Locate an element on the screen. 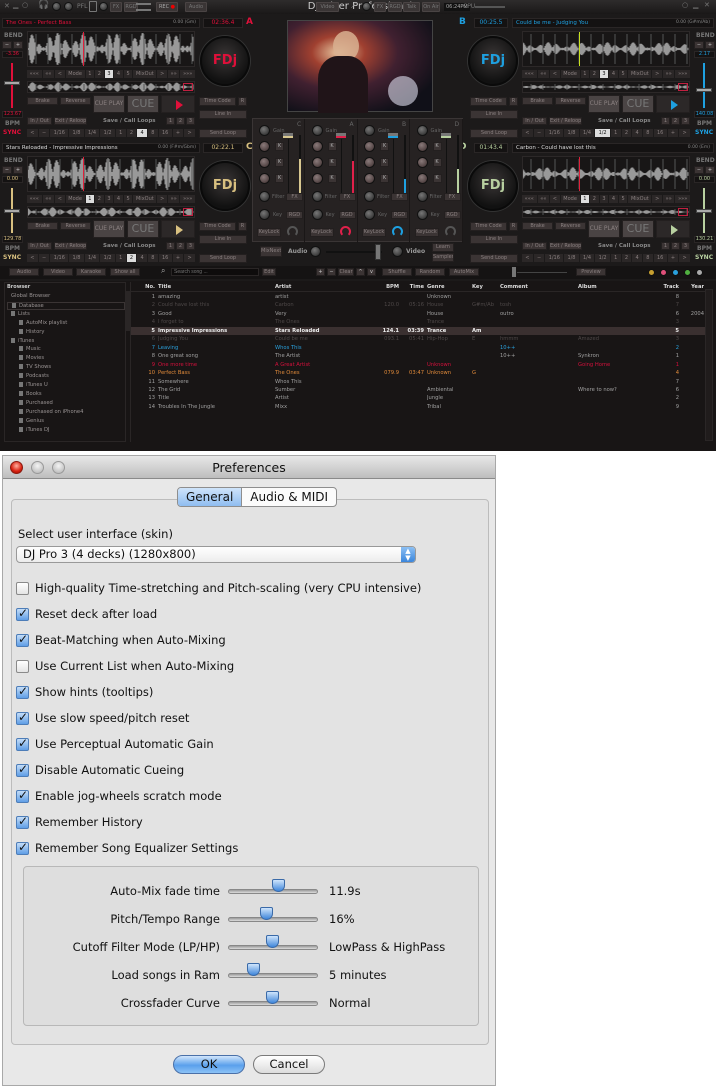 The image size is (716, 1087). exit-reloop-button: Exit / Reloop is located at coordinates (70, 246).